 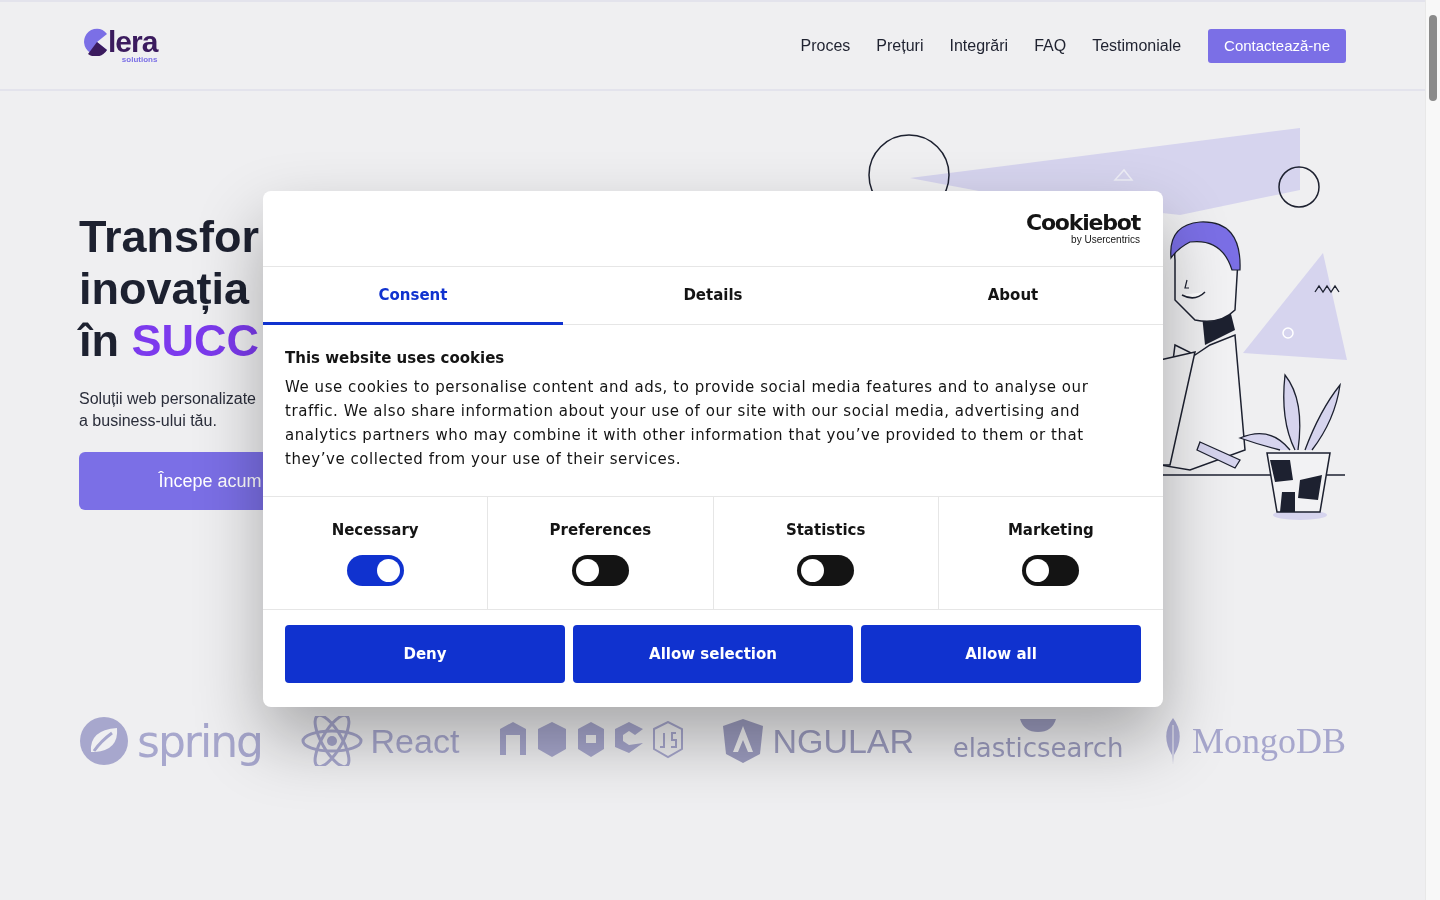 I want to click on technology-logo-text: NGULAR, so click(x=843, y=741).